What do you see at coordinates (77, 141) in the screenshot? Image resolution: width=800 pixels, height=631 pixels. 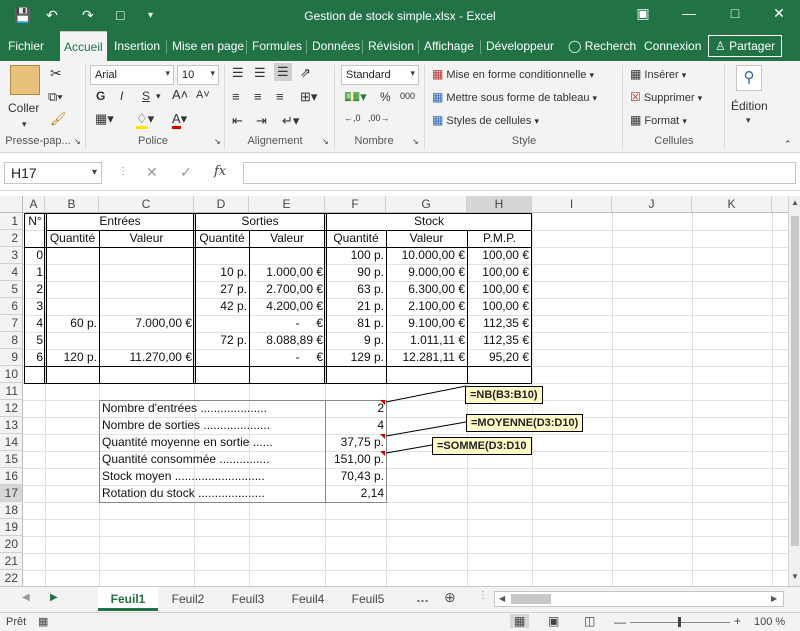 I see `clipboard-launcher-icon: ↘` at bounding box center [77, 141].